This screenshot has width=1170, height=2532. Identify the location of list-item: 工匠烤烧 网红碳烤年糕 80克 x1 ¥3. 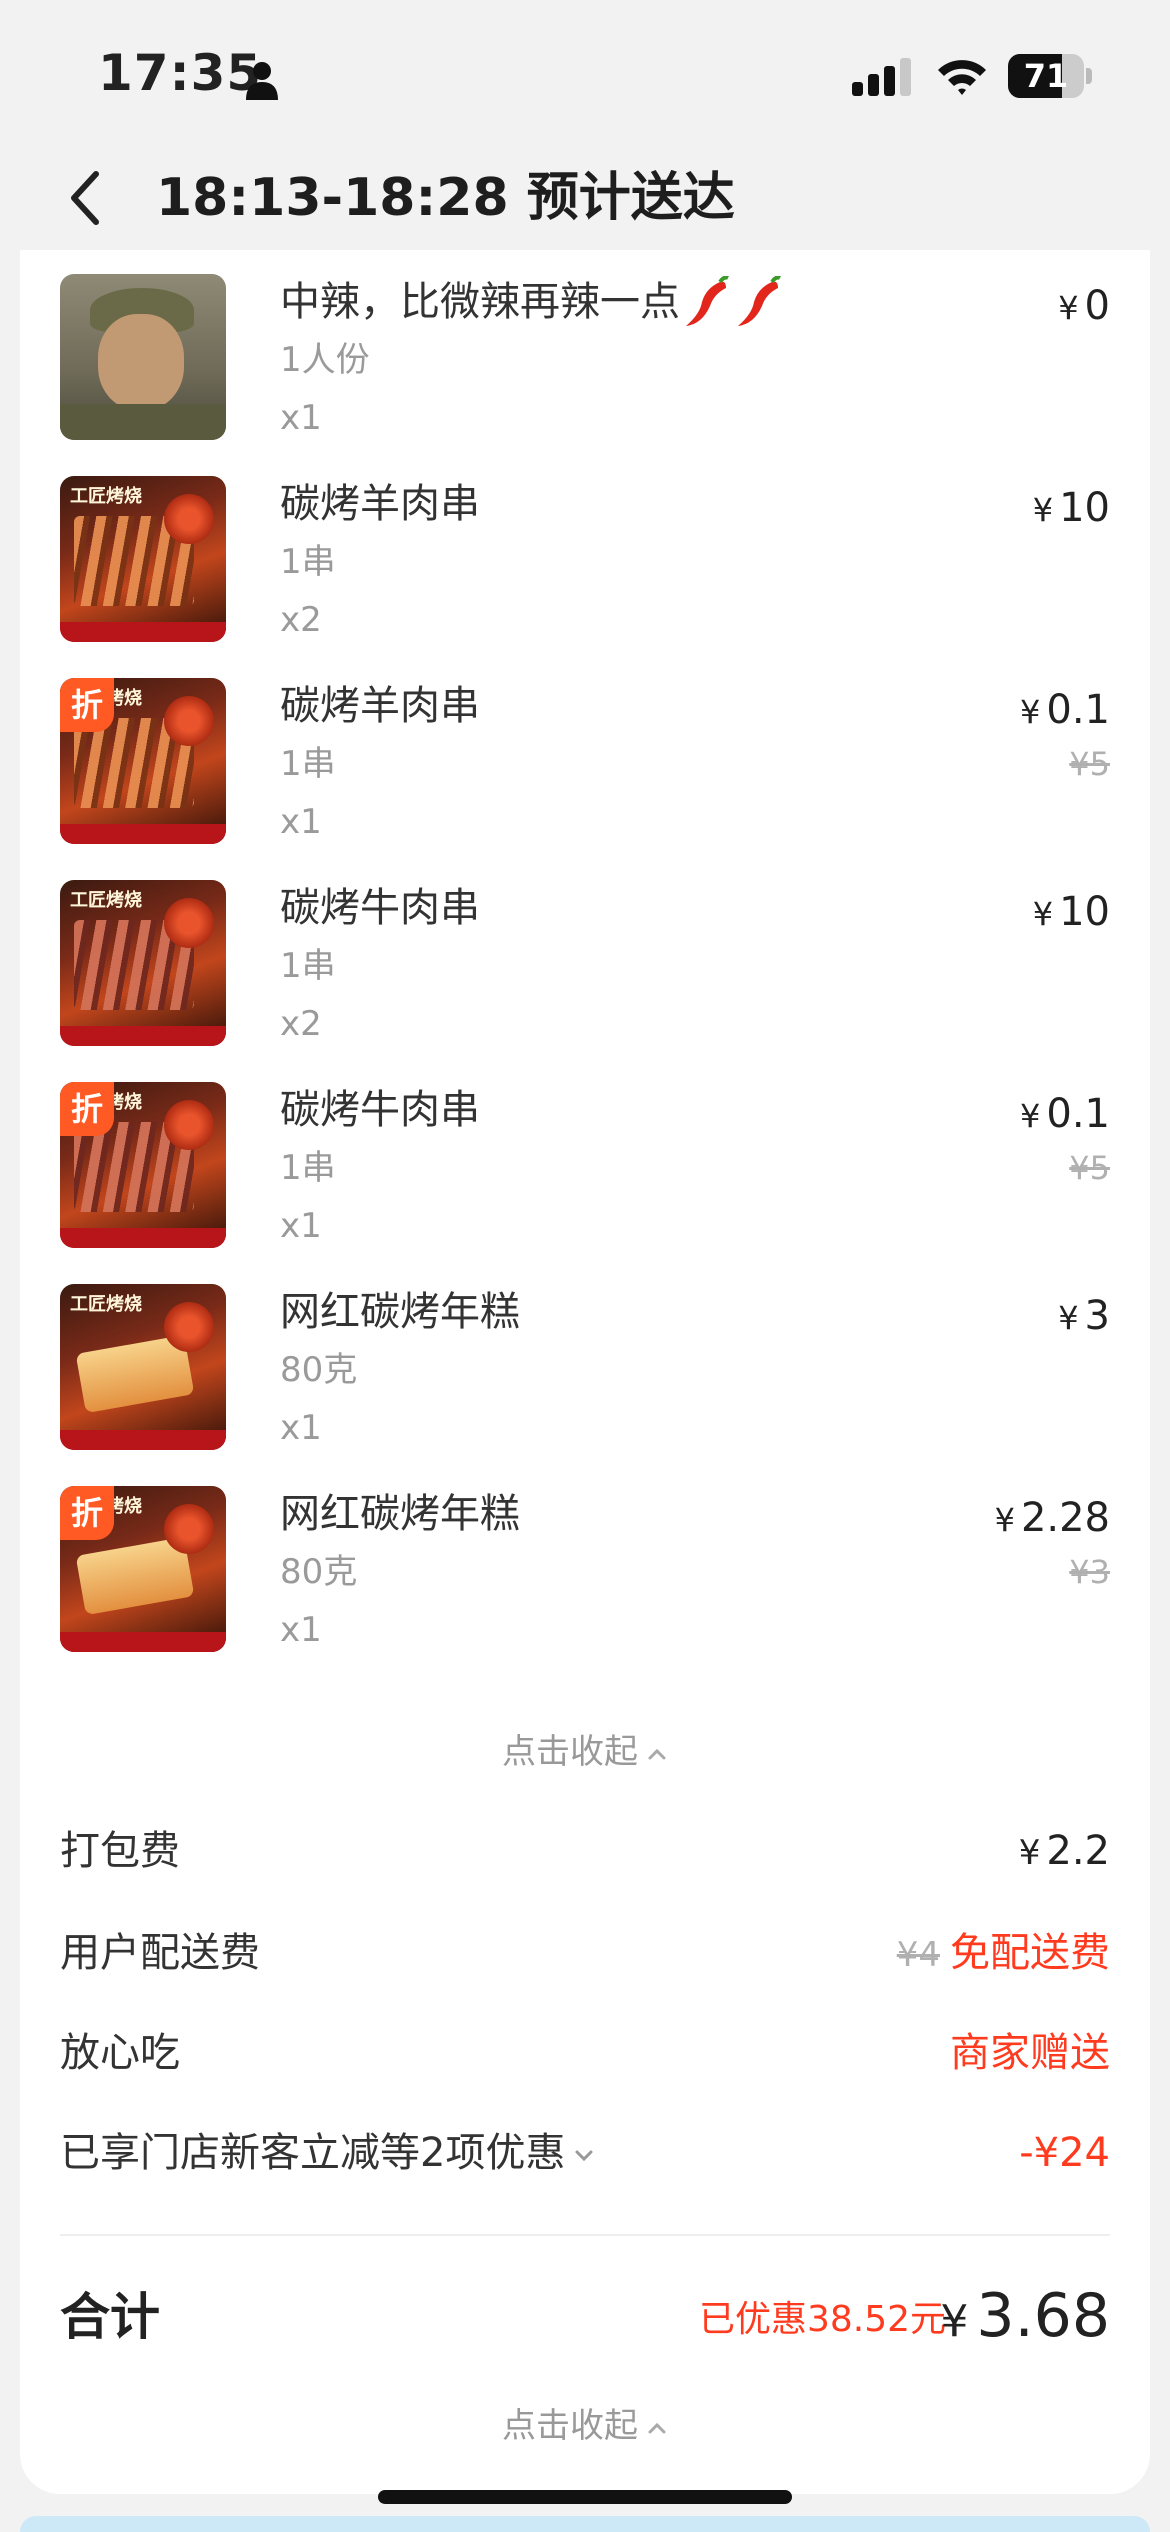
(585, 1369).